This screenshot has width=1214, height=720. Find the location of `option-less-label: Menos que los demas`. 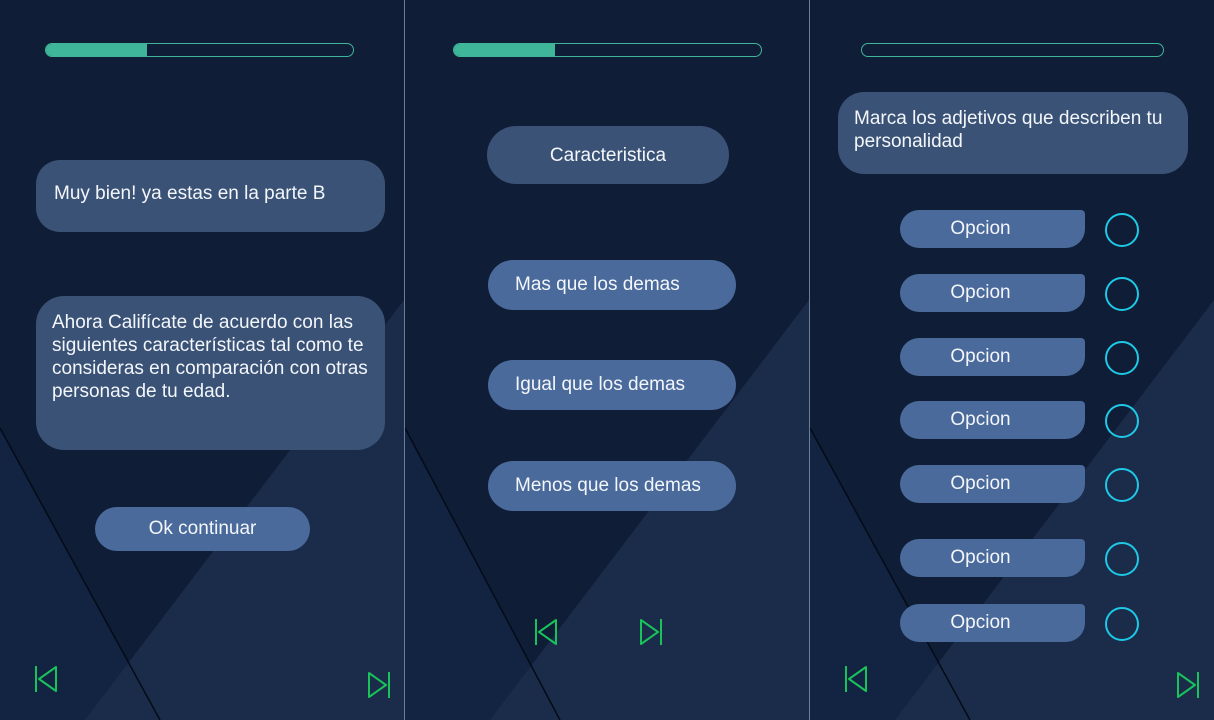

option-less-label: Menos que los demas is located at coordinates (608, 485).